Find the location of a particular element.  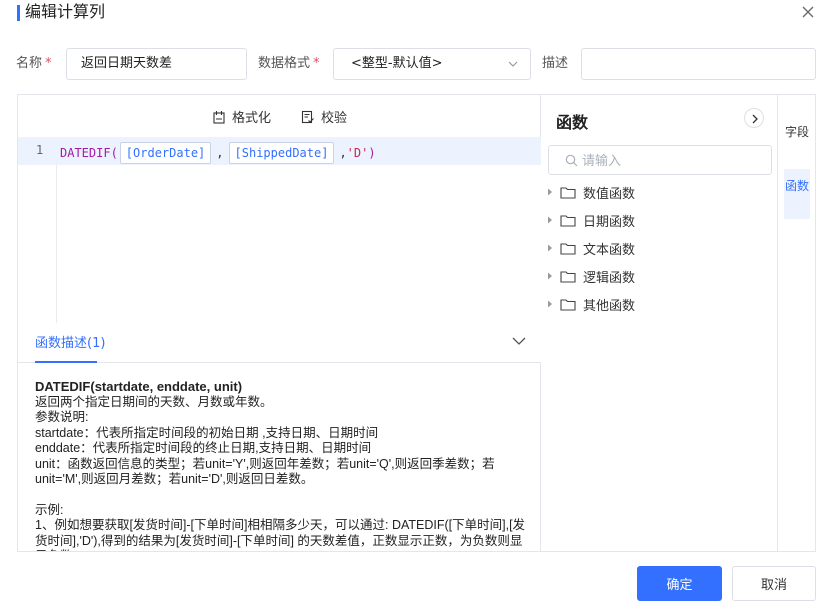

format-code-button: 格式化 is located at coordinates (241, 116).